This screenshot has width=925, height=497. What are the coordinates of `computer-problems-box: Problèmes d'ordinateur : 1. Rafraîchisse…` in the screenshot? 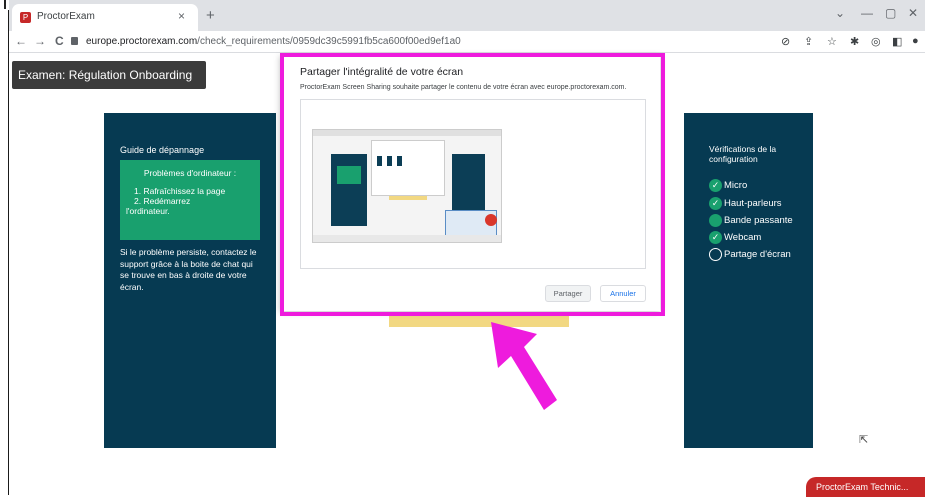 It's located at (190, 200).